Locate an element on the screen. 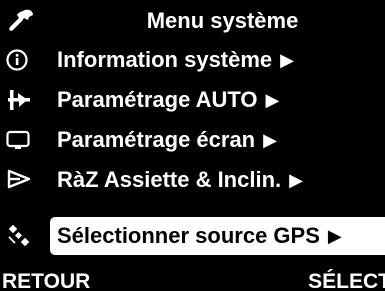 The width and height of the screenshot is (385, 291). title-bar: Menu système is located at coordinates (192, 20).